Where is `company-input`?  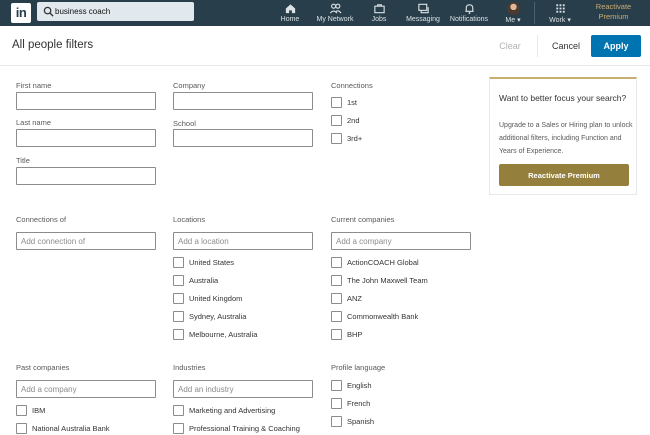
company-input is located at coordinates (243, 101).